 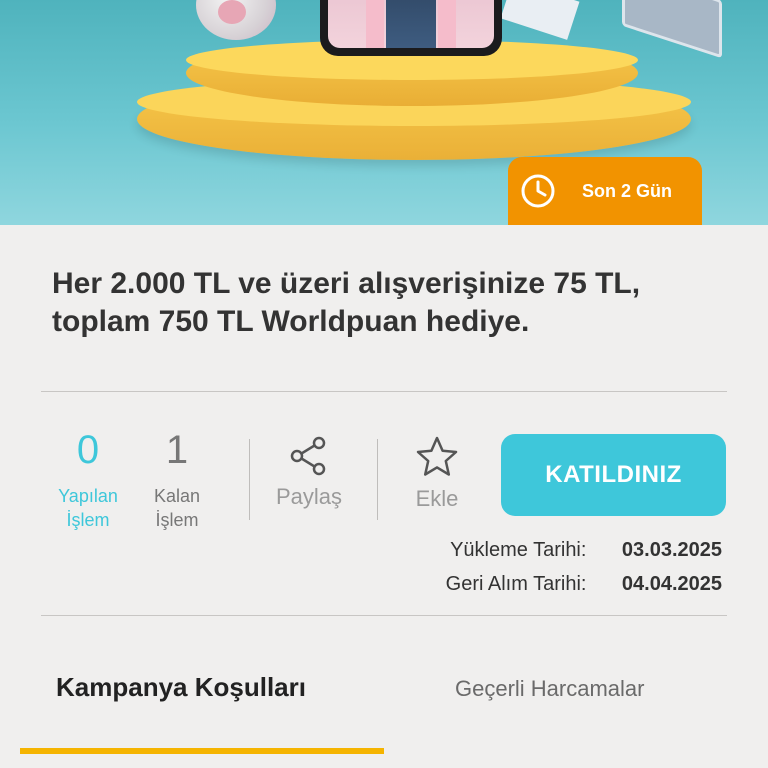 What do you see at coordinates (177, 480) in the screenshot?
I see `remaining-transactions-stat: 1 Kalan İşlem` at bounding box center [177, 480].